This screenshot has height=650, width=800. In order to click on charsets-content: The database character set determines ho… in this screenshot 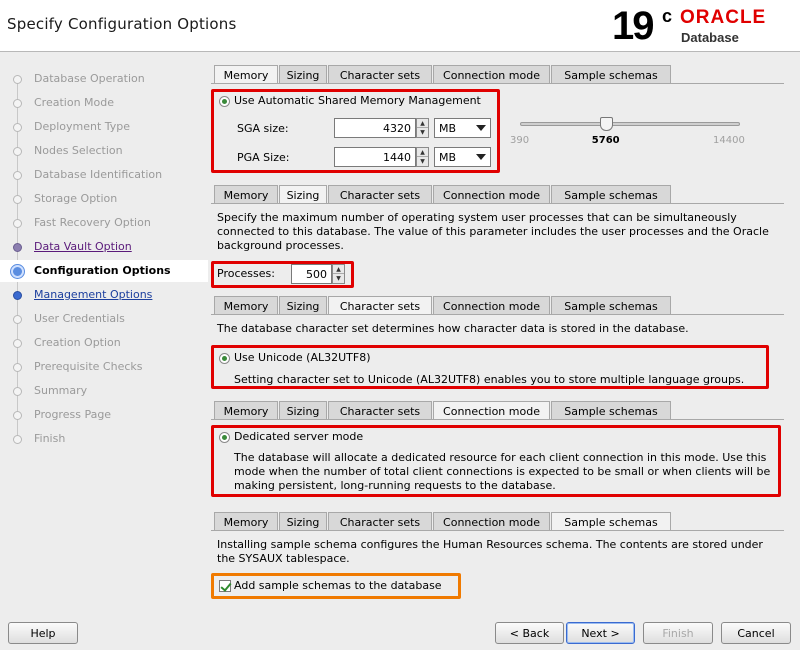, I will do `click(497, 354)`.